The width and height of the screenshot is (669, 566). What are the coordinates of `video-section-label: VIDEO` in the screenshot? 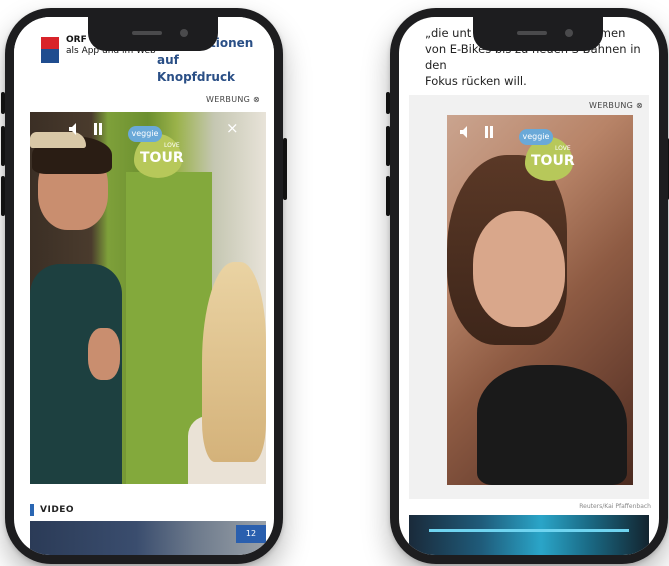 It's located at (148, 510).